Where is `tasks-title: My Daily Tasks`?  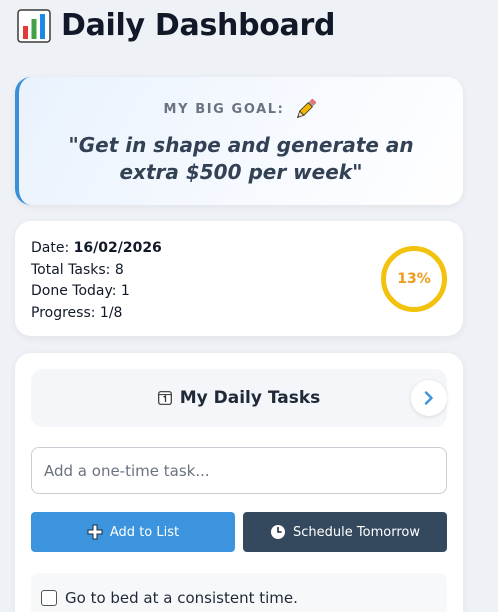 tasks-title: My Daily Tasks is located at coordinates (250, 398).